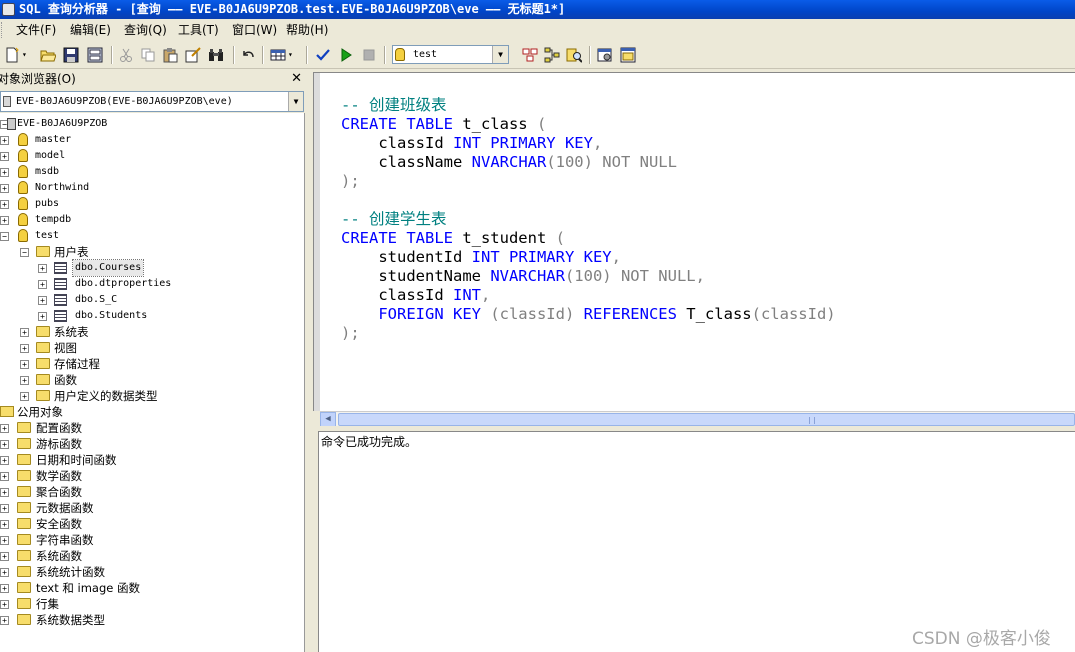  Describe the element at coordinates (328, 419) in the screenshot. I see `scroll-left-icon: ◀` at that location.